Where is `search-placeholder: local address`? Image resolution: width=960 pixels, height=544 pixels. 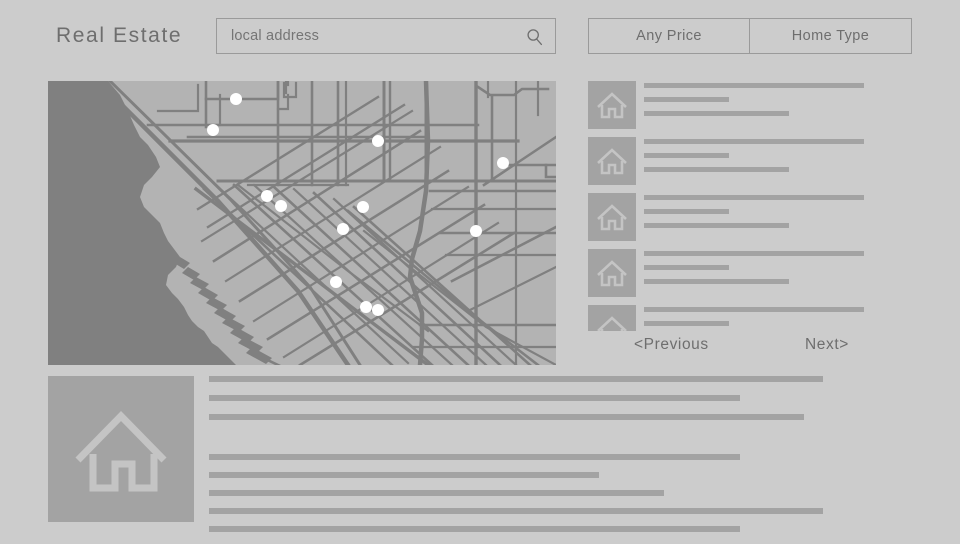
search-placeholder: local address is located at coordinates (275, 36).